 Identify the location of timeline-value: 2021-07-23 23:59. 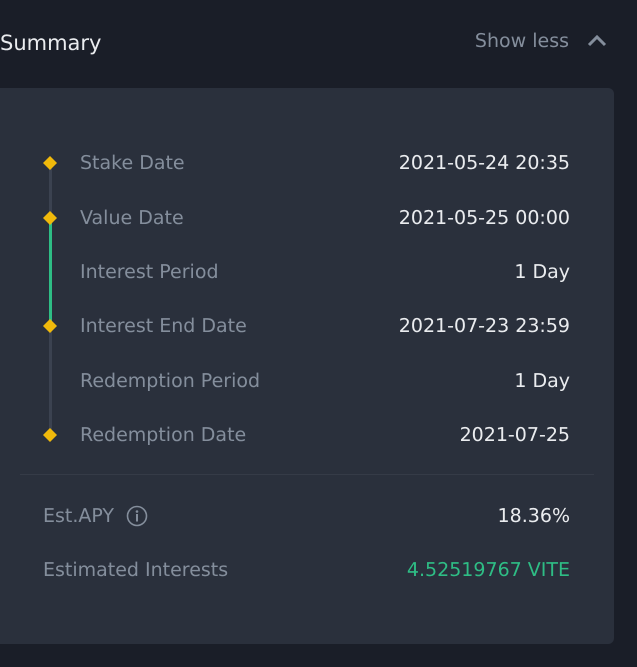
(484, 326).